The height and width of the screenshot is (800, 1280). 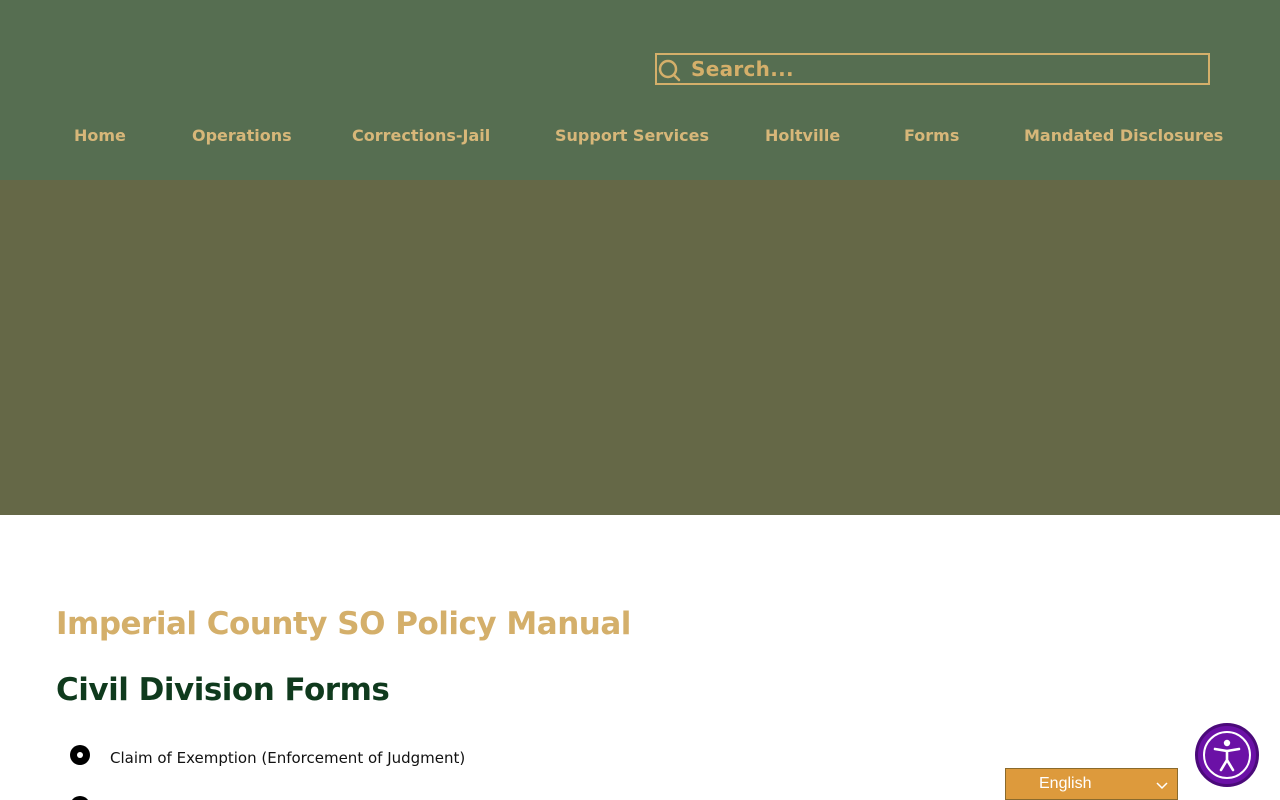 What do you see at coordinates (242, 136) in the screenshot?
I see `nav-item-operations: Operations` at bounding box center [242, 136].